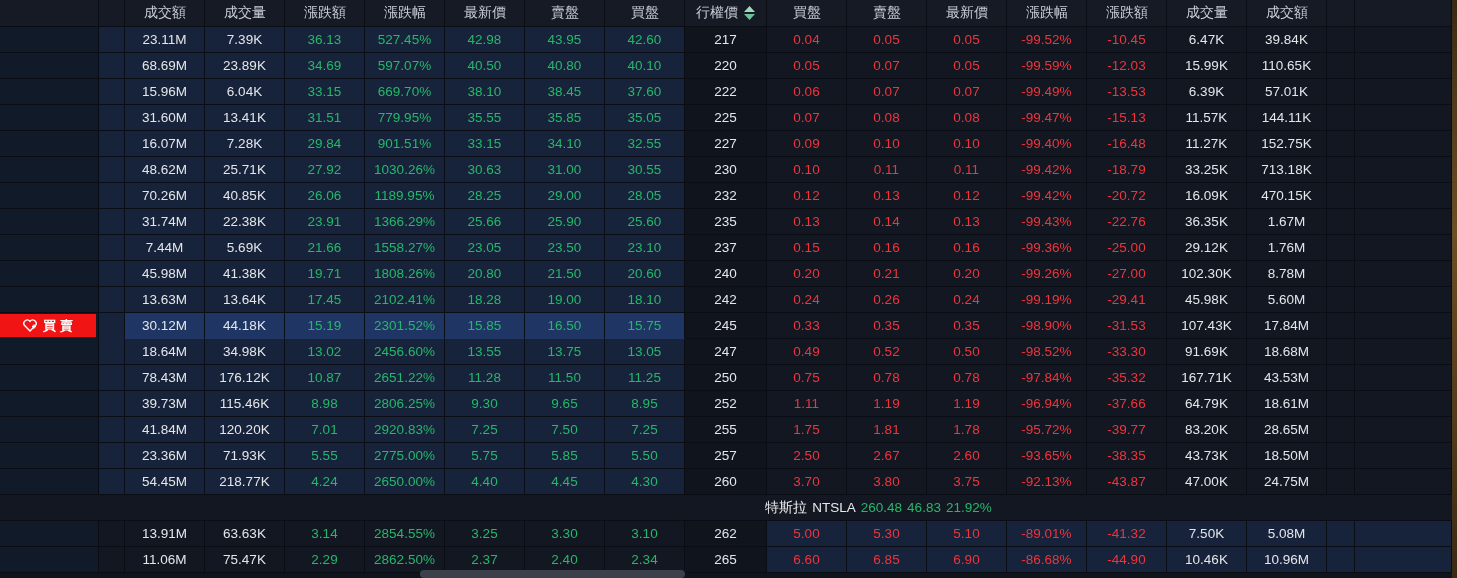  What do you see at coordinates (245, 560) in the screenshot?
I see `table-cell: 75.47K` at bounding box center [245, 560].